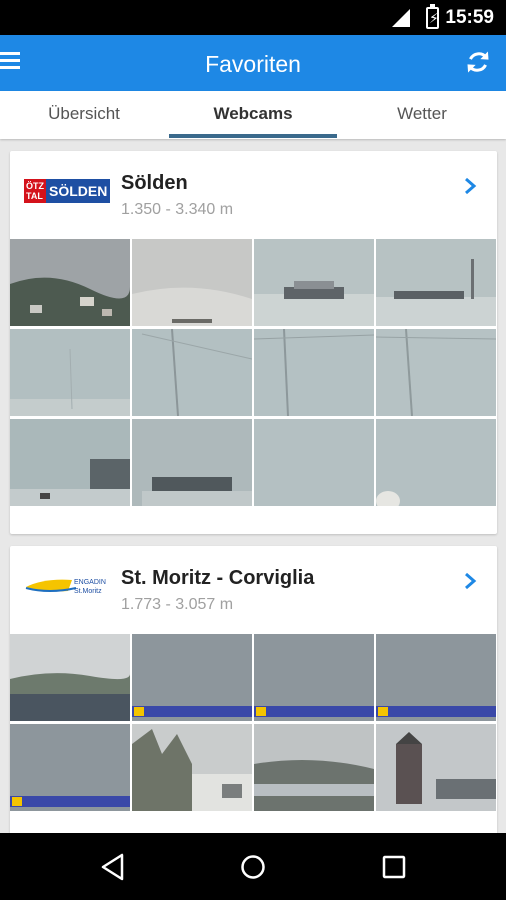  Describe the element at coordinates (401, 18) in the screenshot. I see `signal-icon` at that location.